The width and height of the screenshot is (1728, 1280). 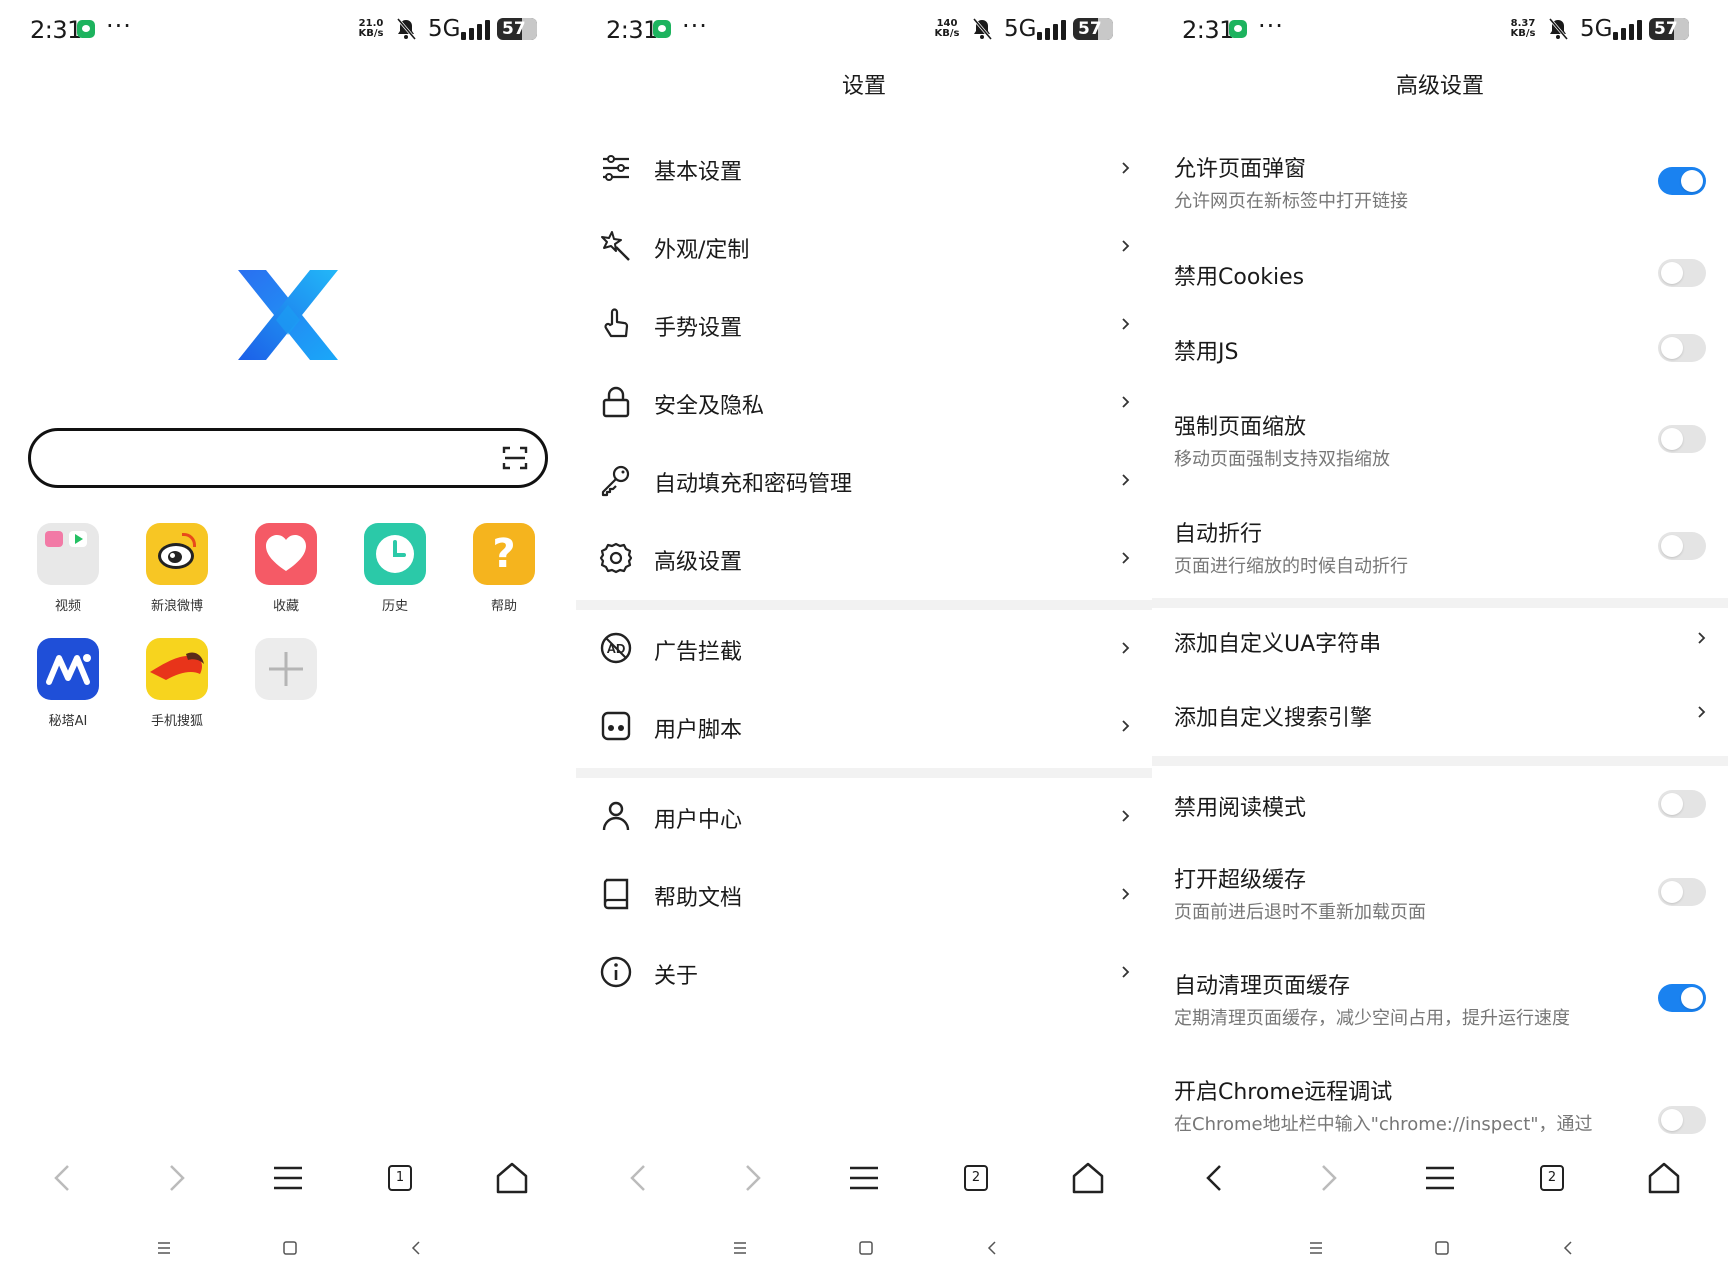 I want to click on menu-item-appearance: 外观/定制, so click(x=864, y=247).